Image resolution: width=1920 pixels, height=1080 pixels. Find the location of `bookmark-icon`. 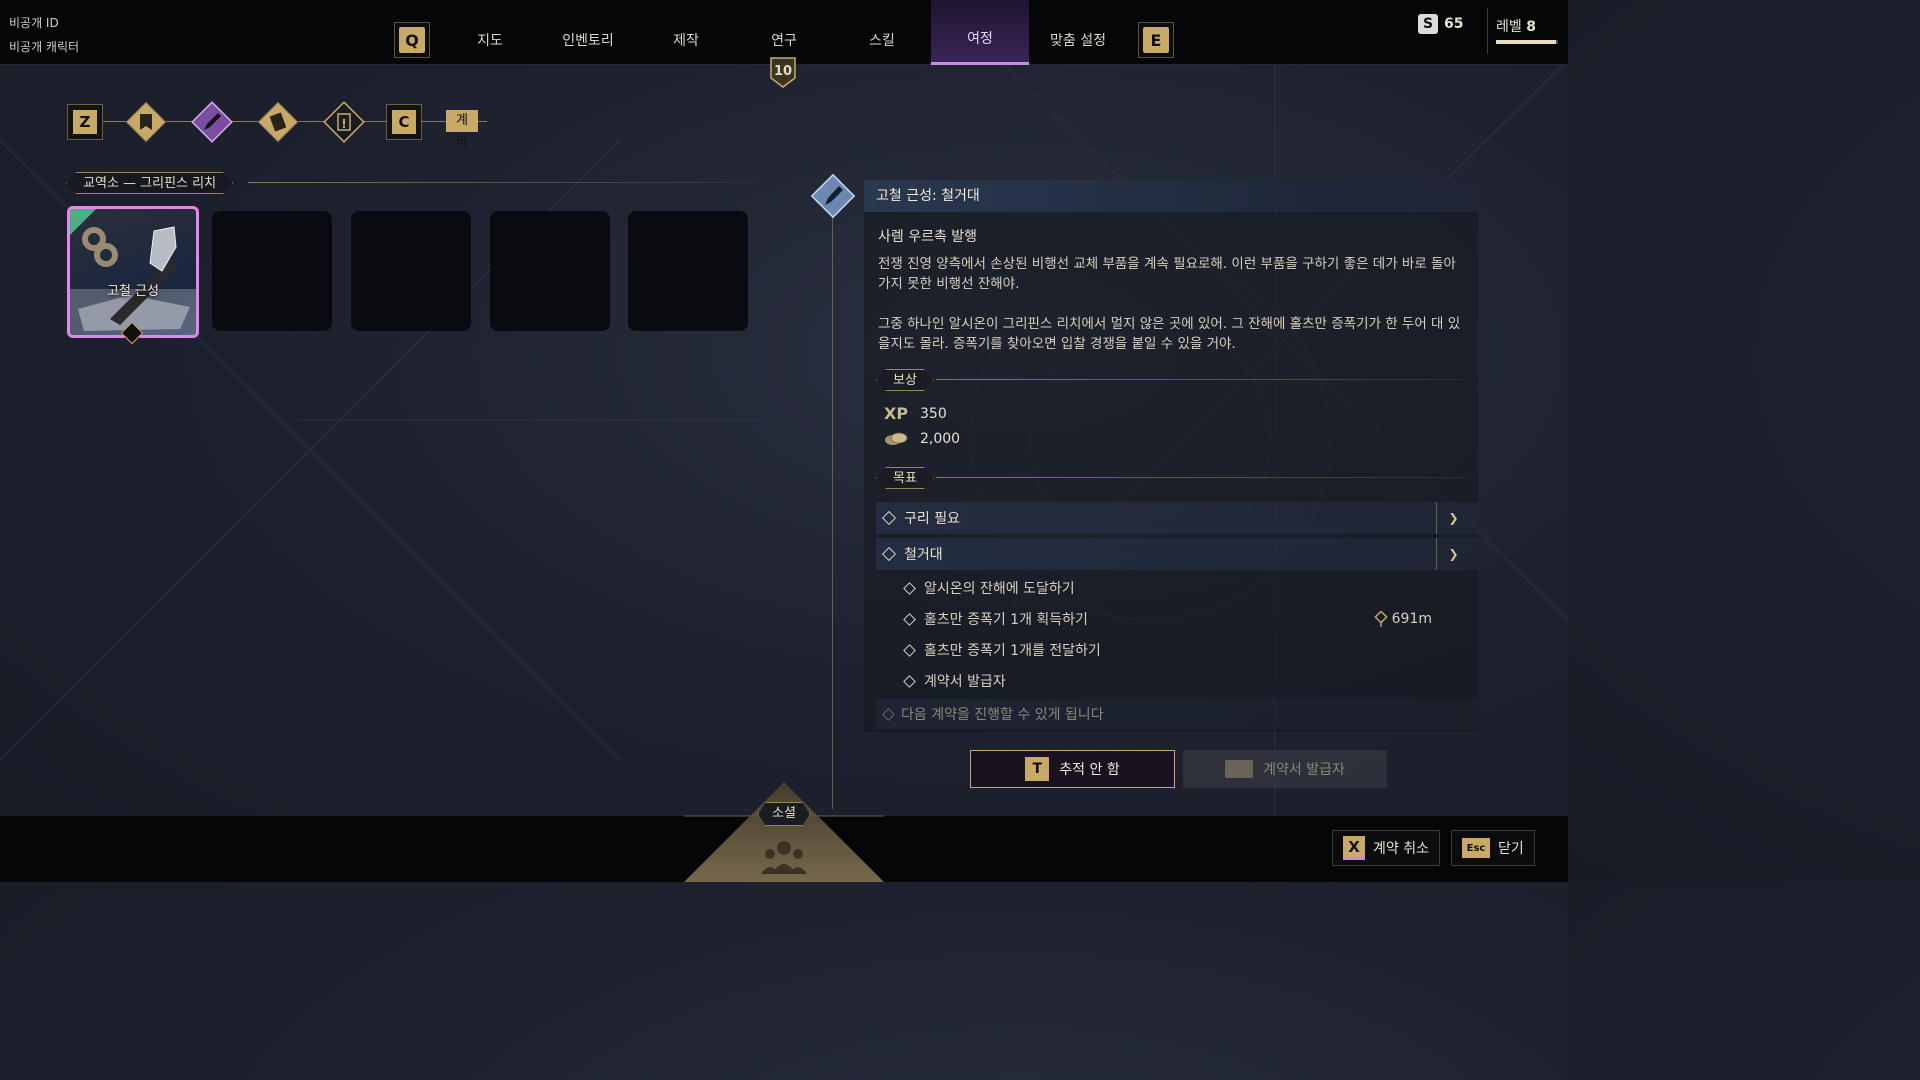

bookmark-icon is located at coordinates (146, 122).